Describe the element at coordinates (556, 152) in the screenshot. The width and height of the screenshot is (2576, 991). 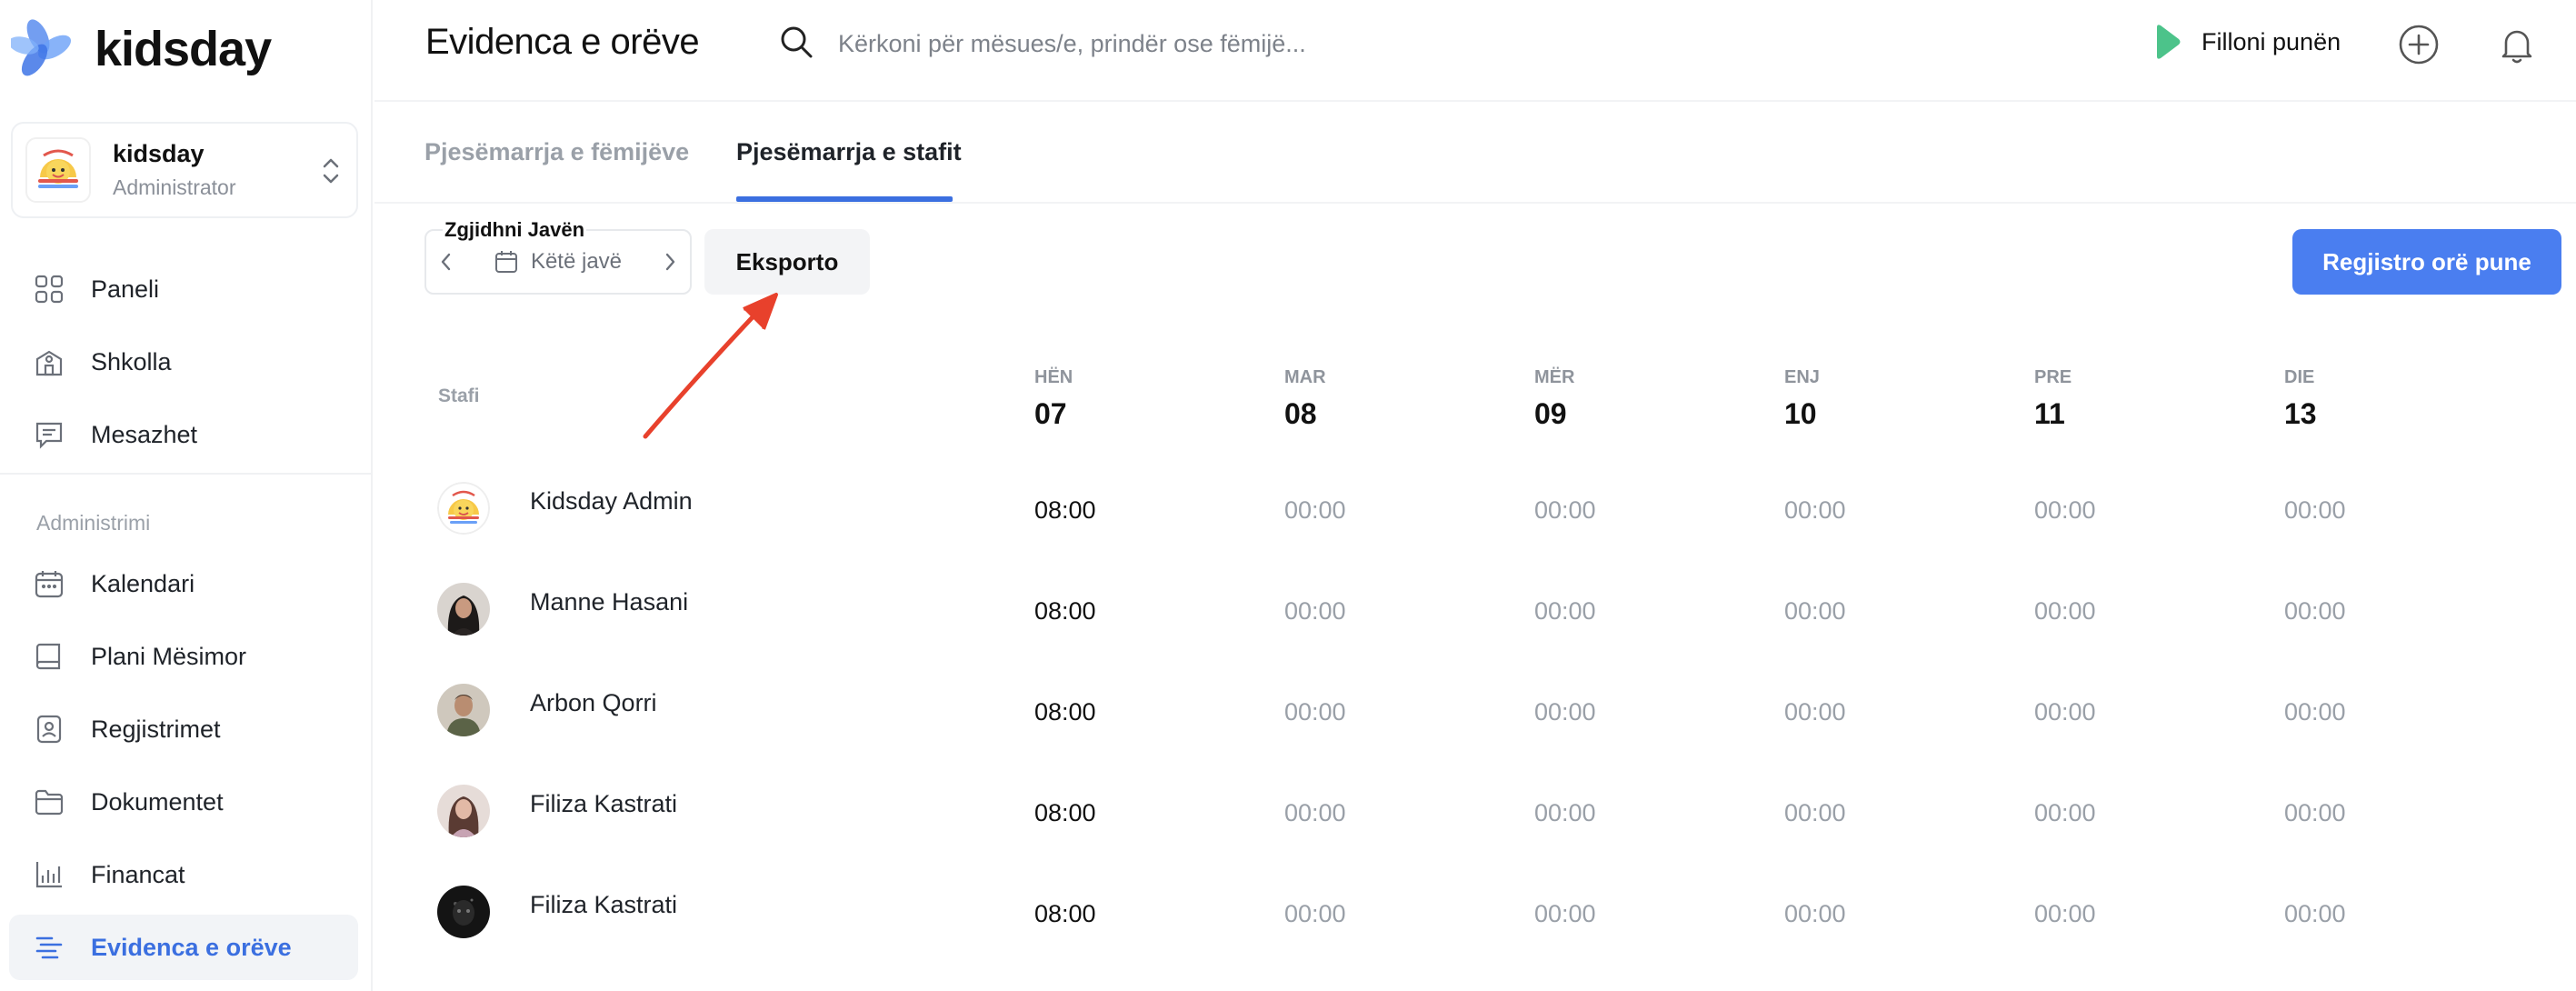
I see `tab-children-attendance: Pjesëmarrja e fëmijëve` at that location.